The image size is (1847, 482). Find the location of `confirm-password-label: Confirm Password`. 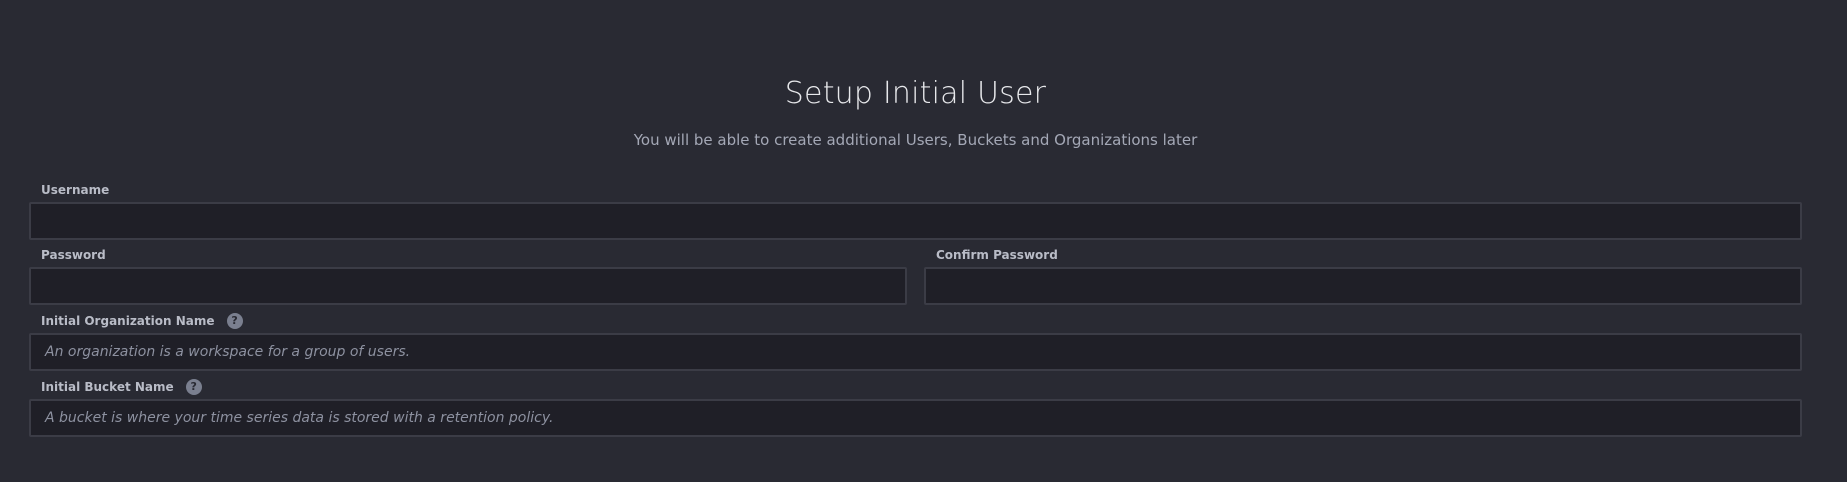

confirm-password-label: Confirm Password is located at coordinates (997, 255).